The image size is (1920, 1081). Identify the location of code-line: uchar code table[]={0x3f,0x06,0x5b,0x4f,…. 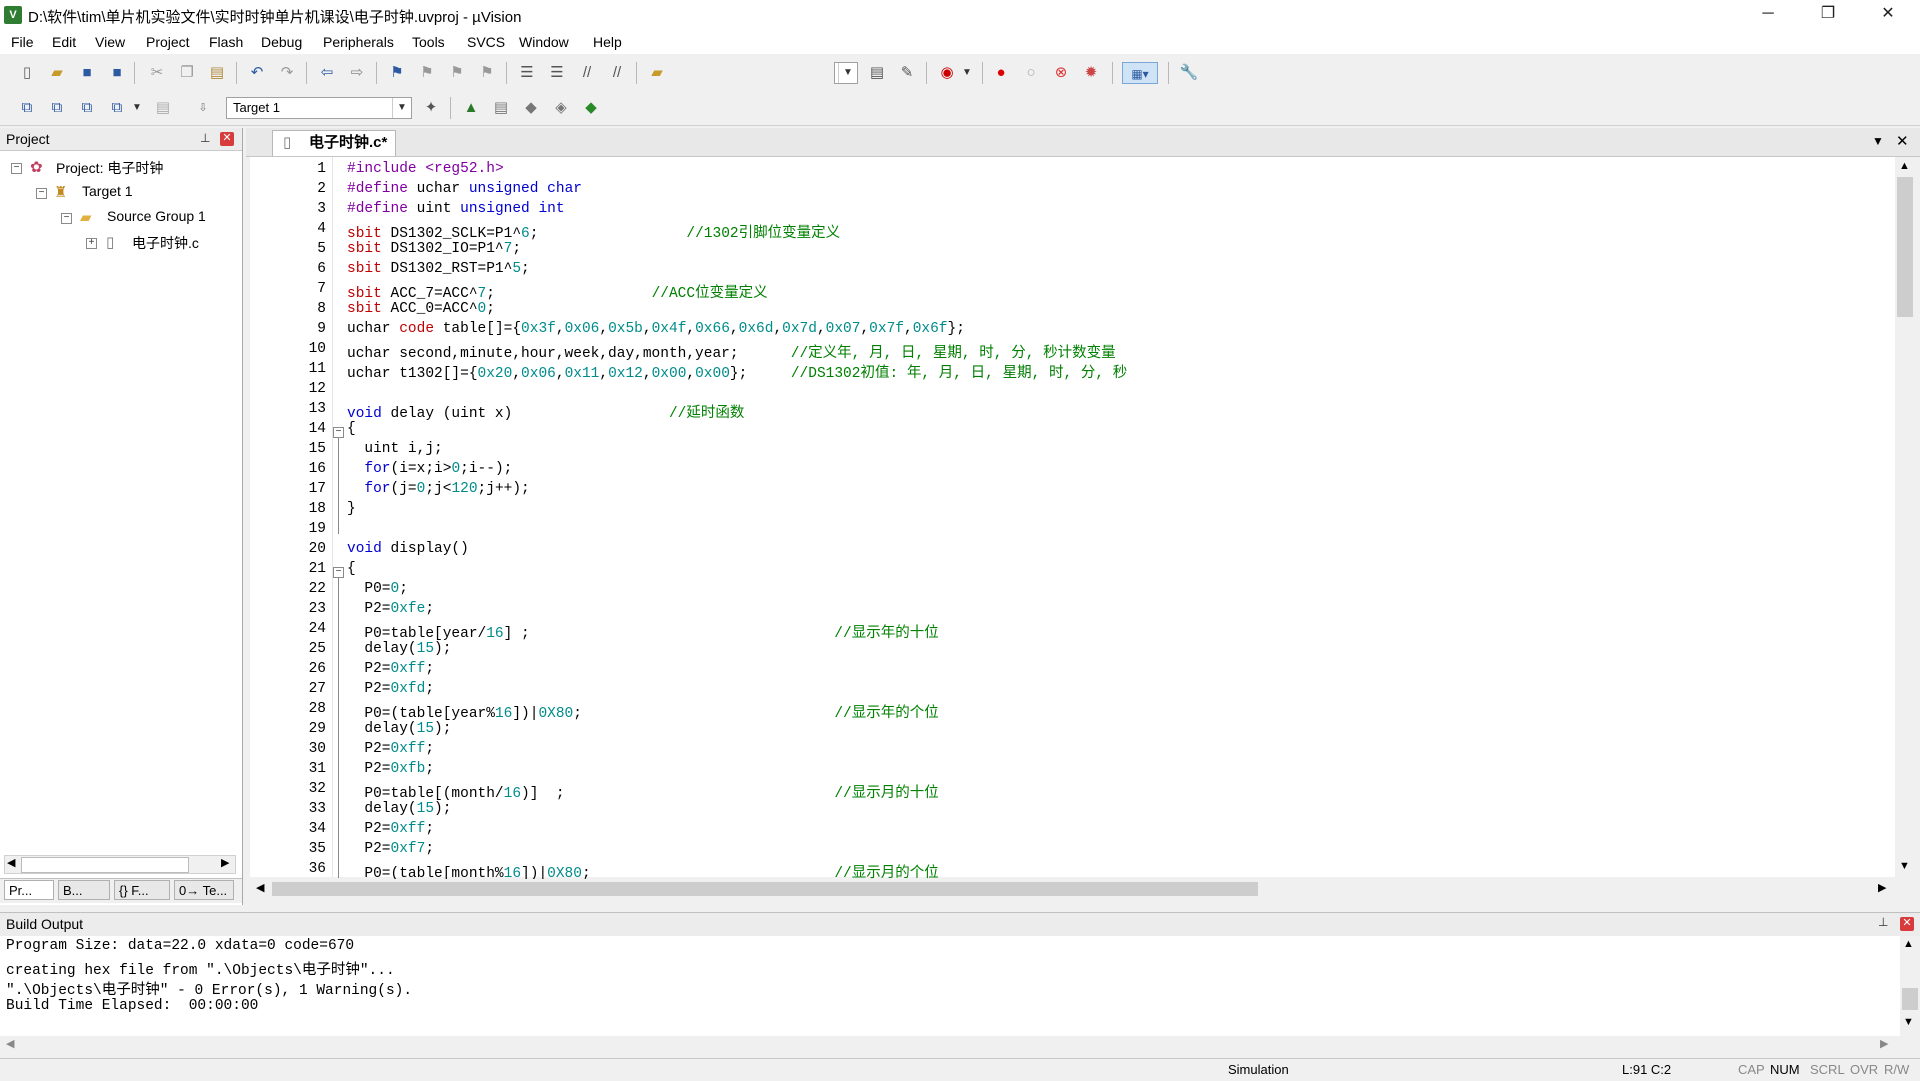
(656, 329).